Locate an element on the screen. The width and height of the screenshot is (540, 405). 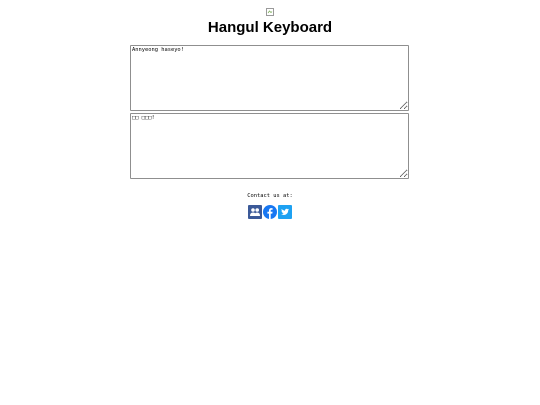
hangul-output: □□ □□□! is located at coordinates (269, 146).